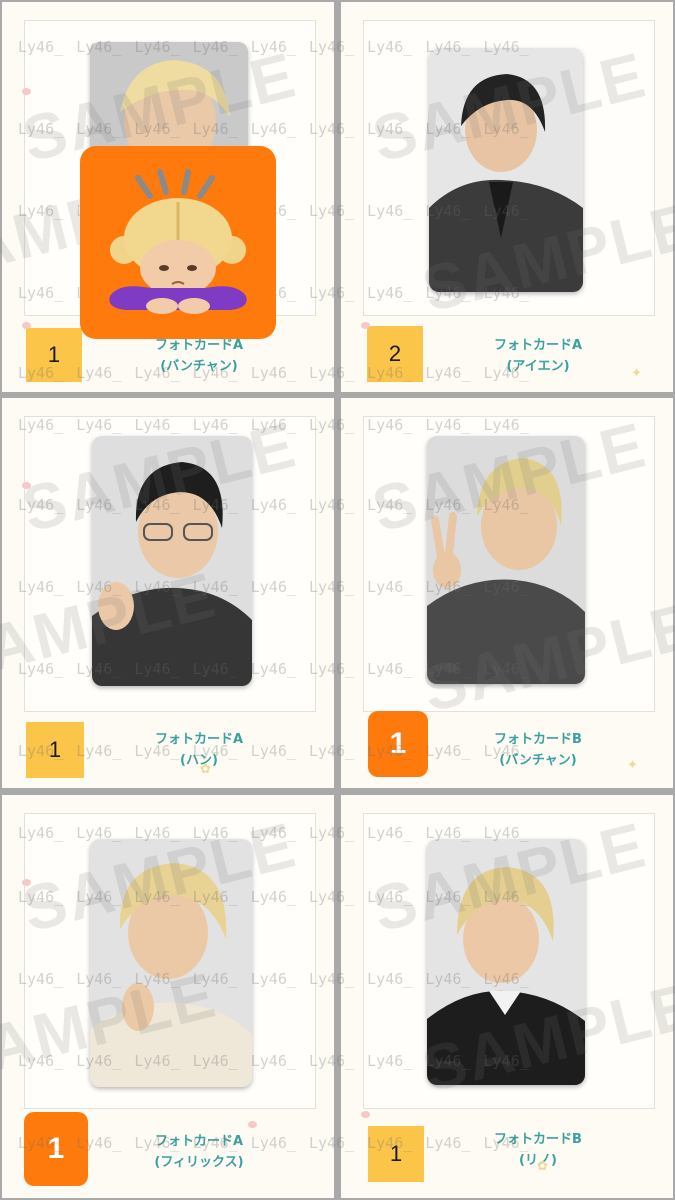 The height and width of the screenshot is (1200, 675). Describe the element at coordinates (395, 354) in the screenshot. I see `quantity-badge: 2` at that location.